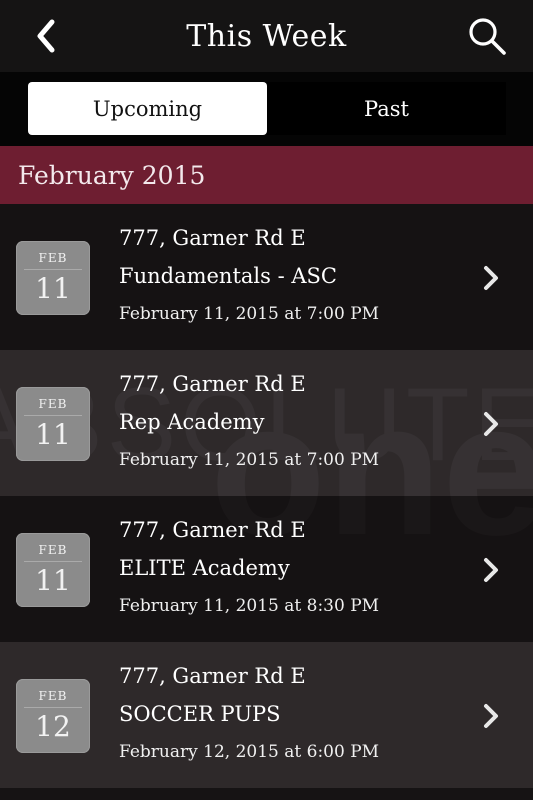 This screenshot has width=533, height=800. What do you see at coordinates (53, 716) in the screenshot?
I see `calendar-date-icon: FEB 12` at bounding box center [53, 716].